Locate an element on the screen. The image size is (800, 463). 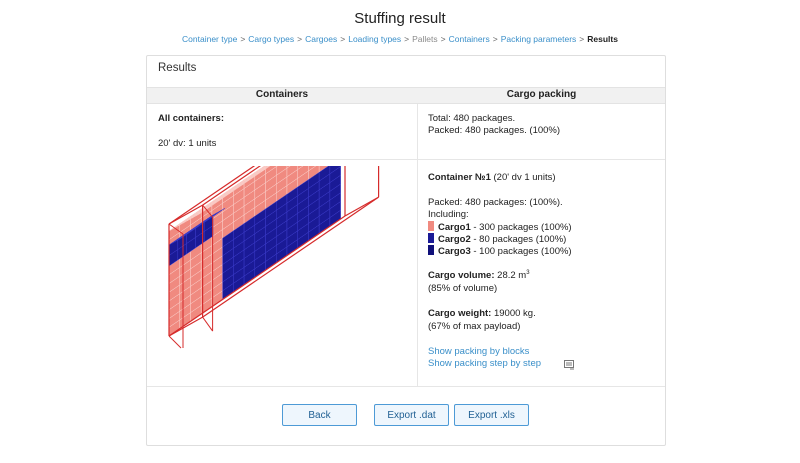
table-header: Containers Cargo packing is located at coordinates (406, 95).